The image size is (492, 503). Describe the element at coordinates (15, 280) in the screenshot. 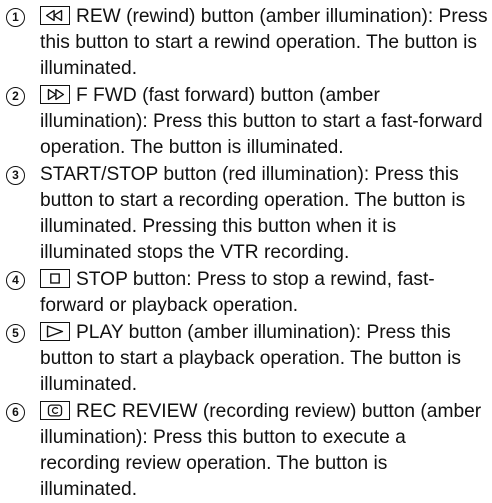

I see `item-number: 4` at that location.